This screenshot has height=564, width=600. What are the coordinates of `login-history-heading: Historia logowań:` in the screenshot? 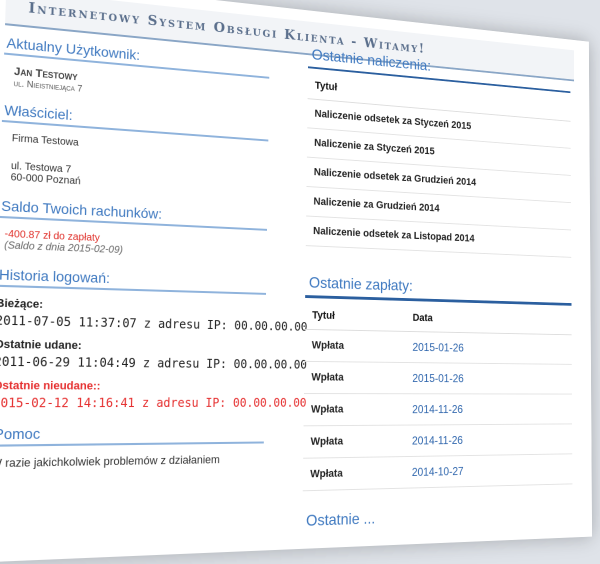 It's located at (133, 279).